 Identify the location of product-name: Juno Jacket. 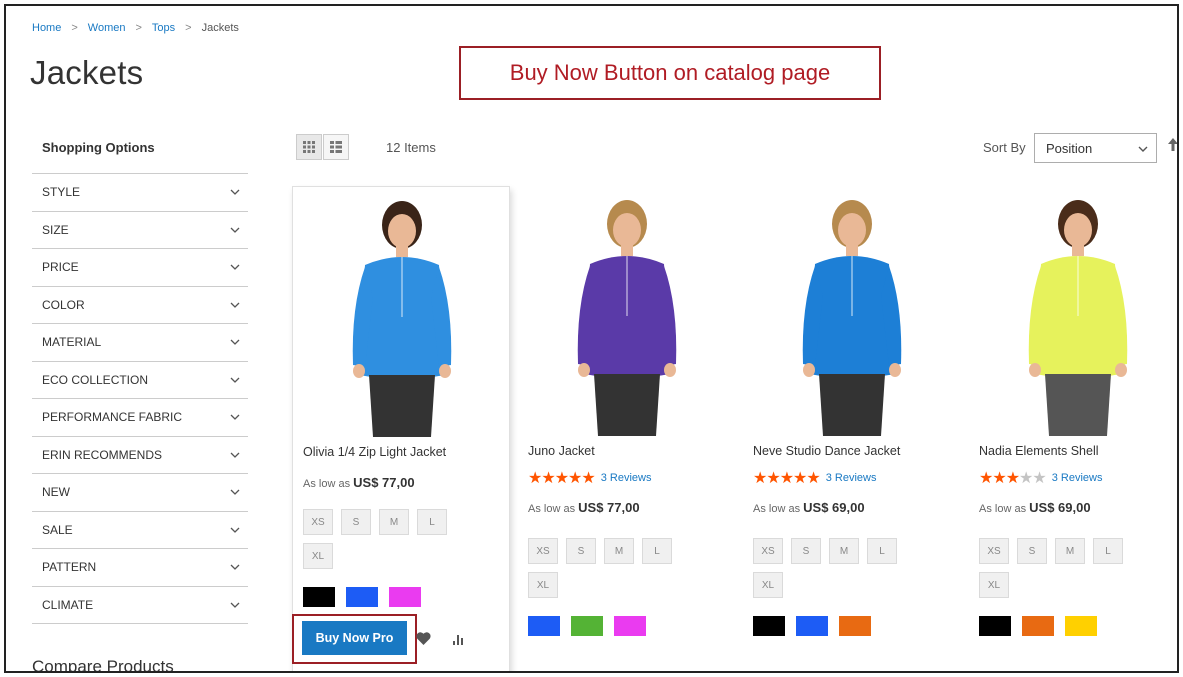
(561, 451).